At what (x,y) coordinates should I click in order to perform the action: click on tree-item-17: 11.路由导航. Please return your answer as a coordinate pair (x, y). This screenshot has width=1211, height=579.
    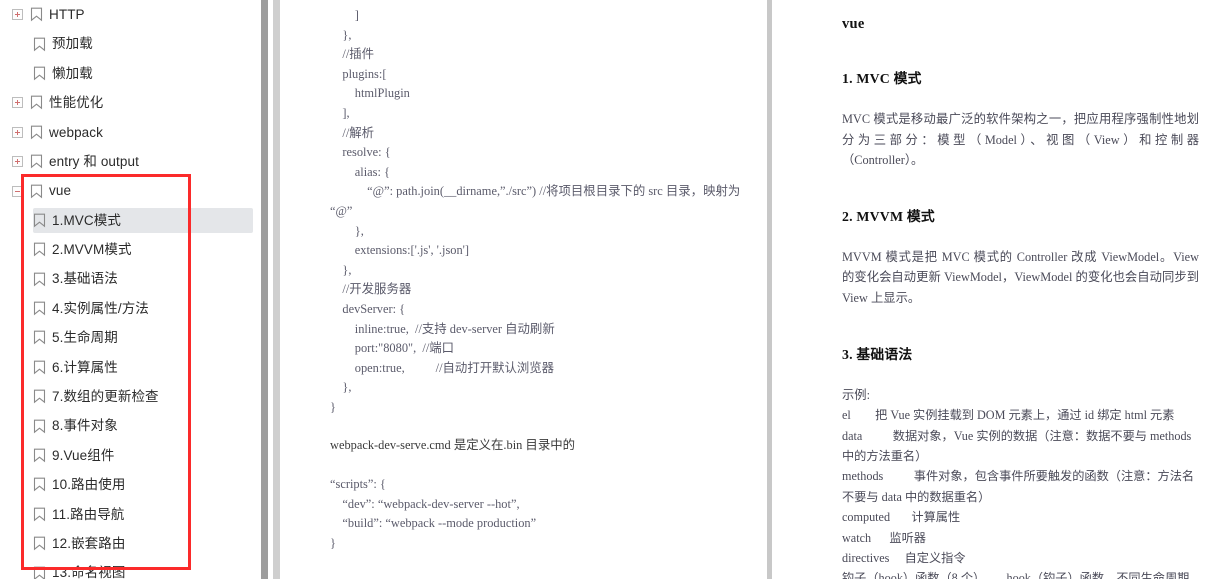
    Looking at the image, I should click on (129, 514).